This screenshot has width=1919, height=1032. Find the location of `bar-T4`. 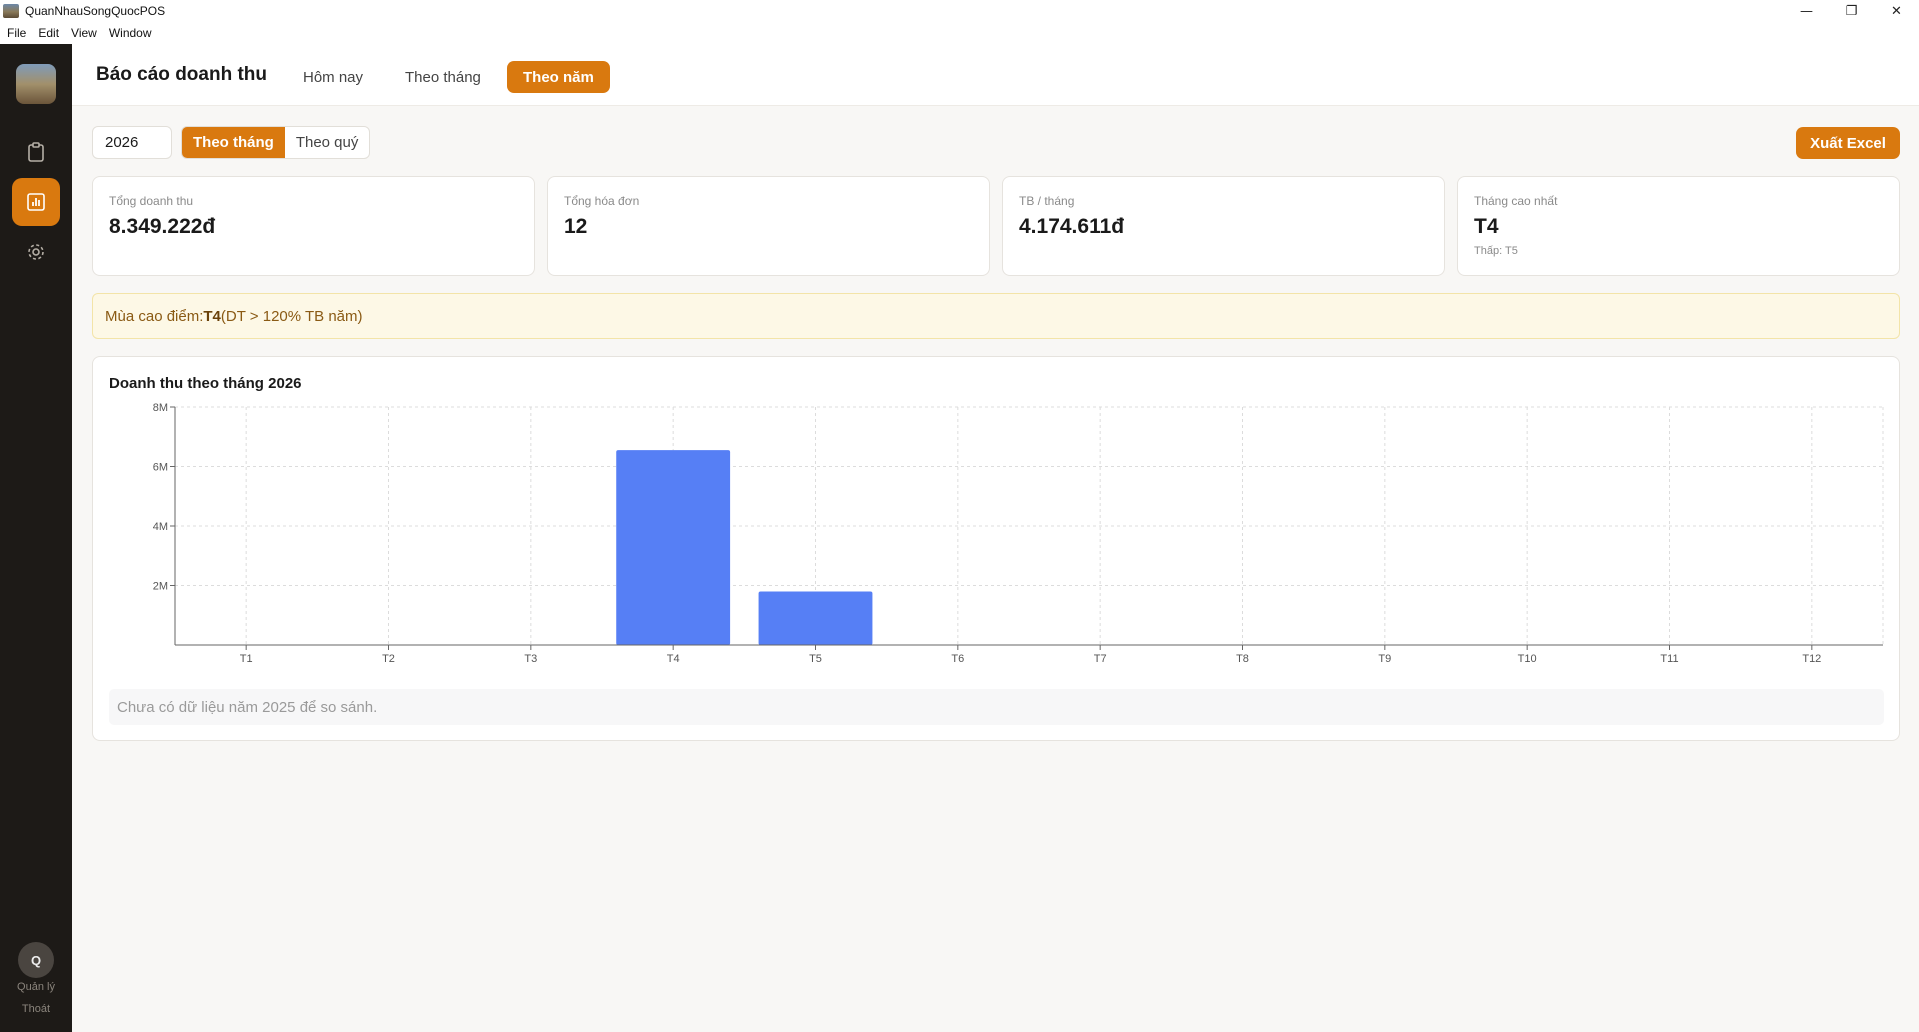

bar-T4 is located at coordinates (673, 547).